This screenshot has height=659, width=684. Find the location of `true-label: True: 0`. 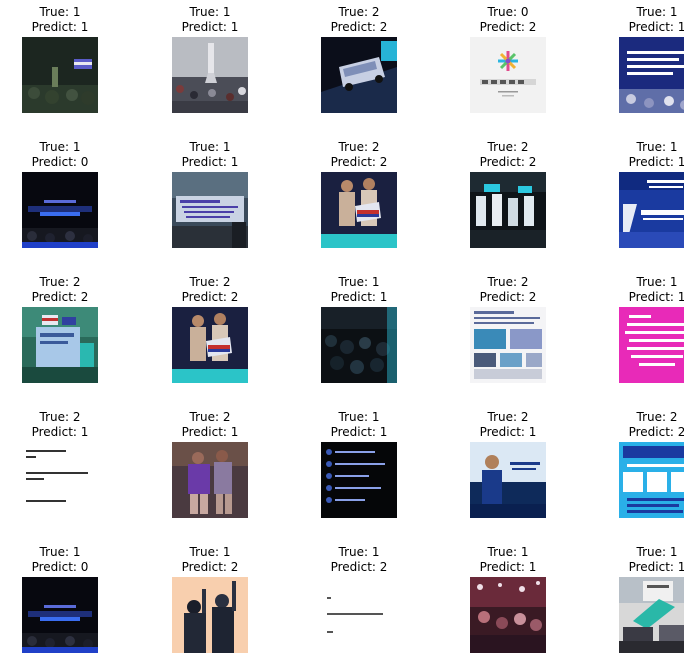

true-label: True: 0 is located at coordinates (508, 12).